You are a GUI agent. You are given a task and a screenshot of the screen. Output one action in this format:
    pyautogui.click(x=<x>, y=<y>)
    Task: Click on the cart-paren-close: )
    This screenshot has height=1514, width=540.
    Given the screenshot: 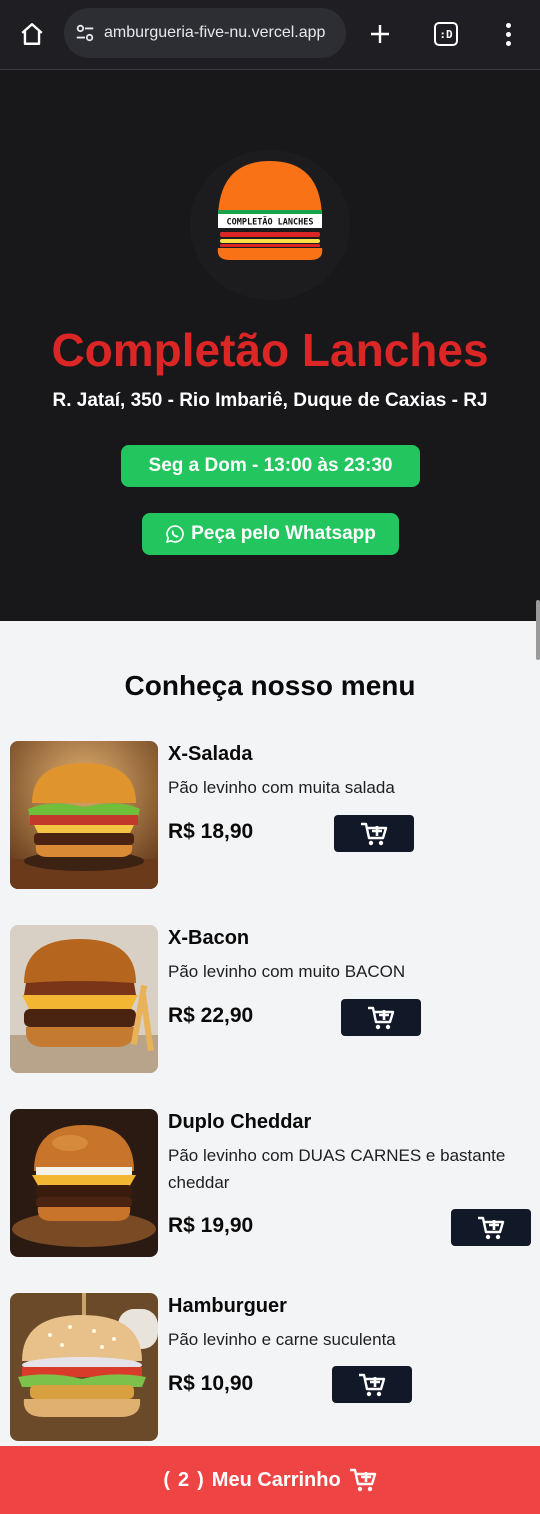 What is the action you would take?
    pyautogui.click(x=200, y=1479)
    